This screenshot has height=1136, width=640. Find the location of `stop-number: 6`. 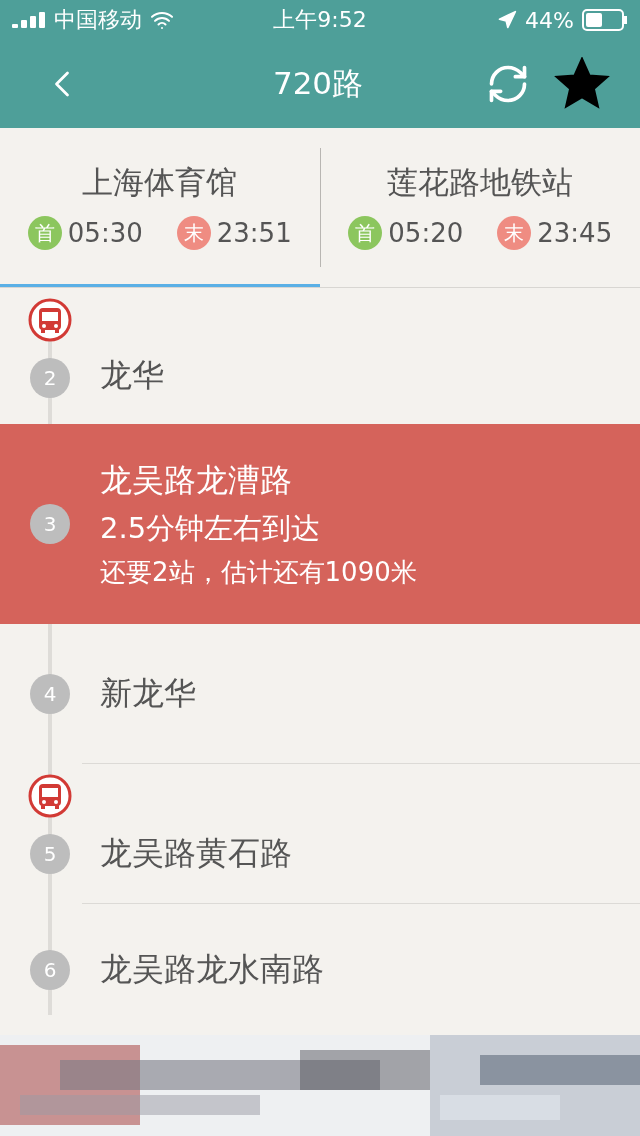

stop-number: 6 is located at coordinates (50, 969).